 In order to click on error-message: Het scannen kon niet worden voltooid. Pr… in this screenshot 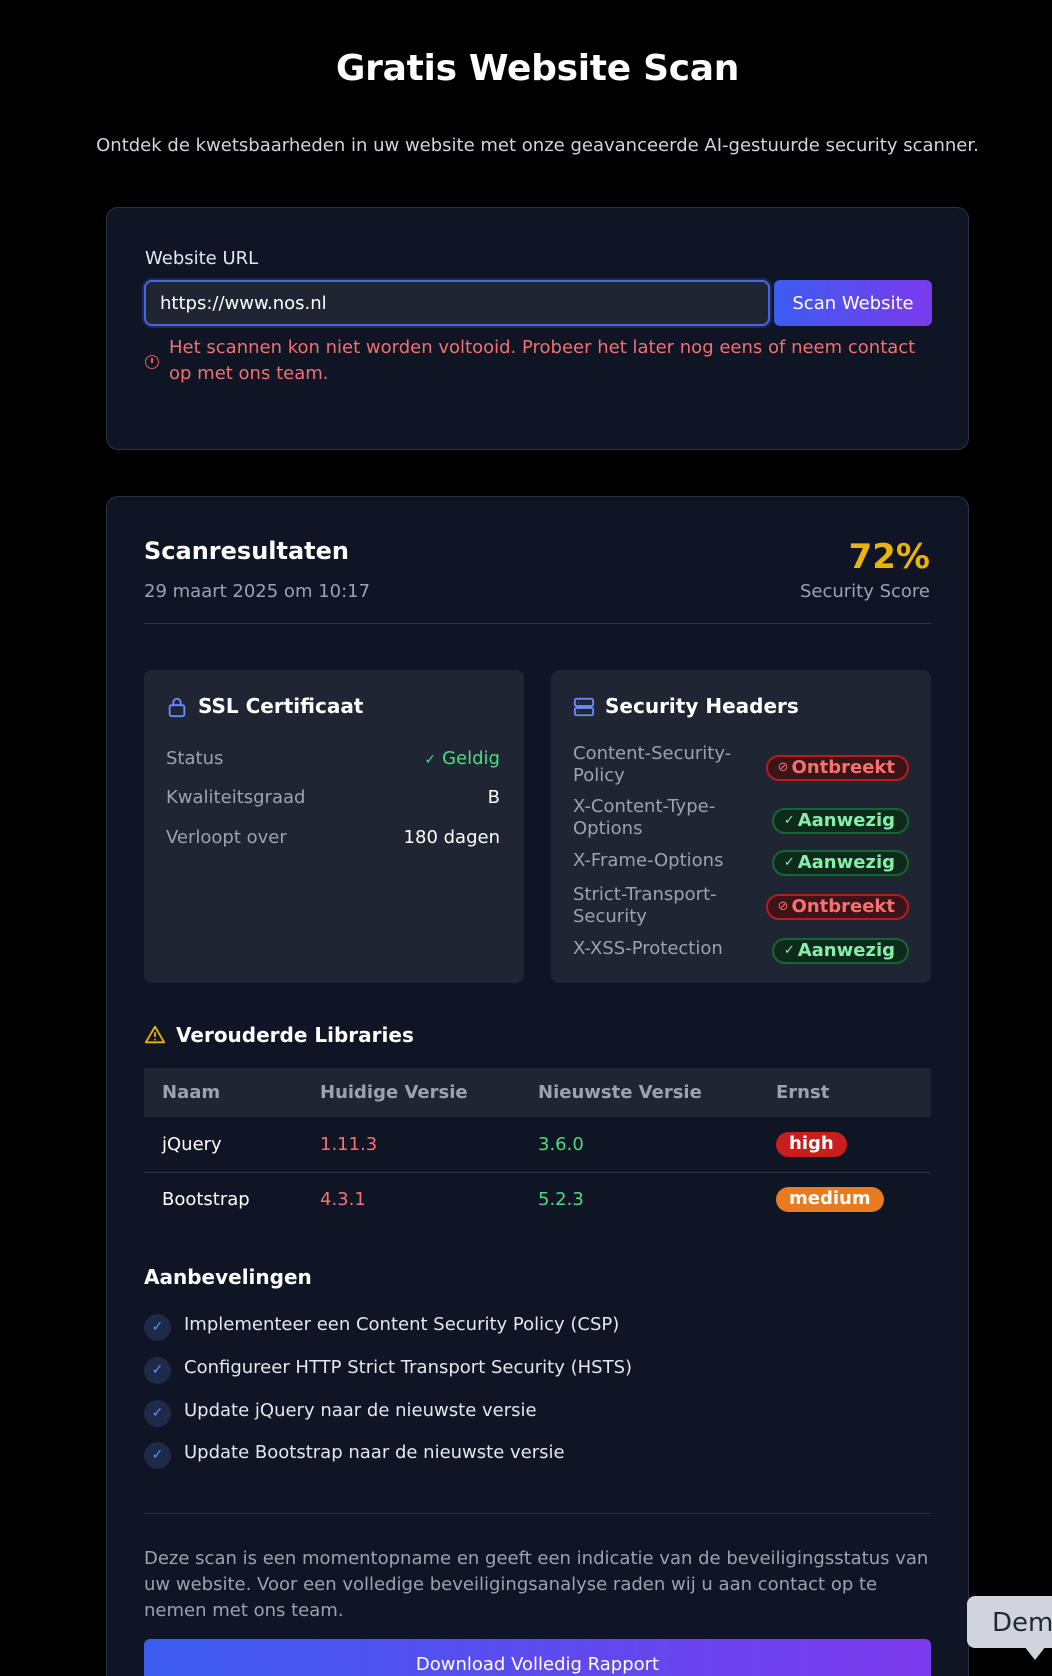, I will do `click(542, 360)`.